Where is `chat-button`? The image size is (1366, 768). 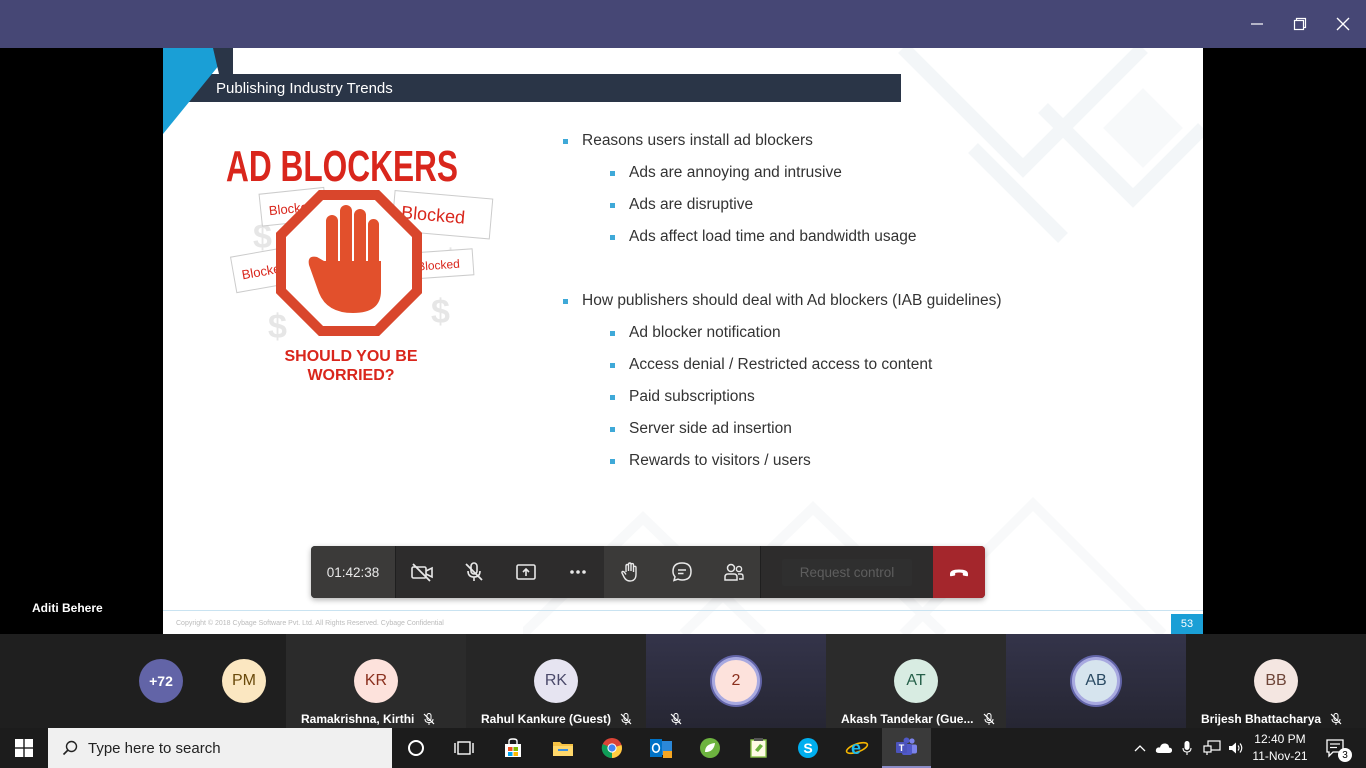
chat-button is located at coordinates (682, 572).